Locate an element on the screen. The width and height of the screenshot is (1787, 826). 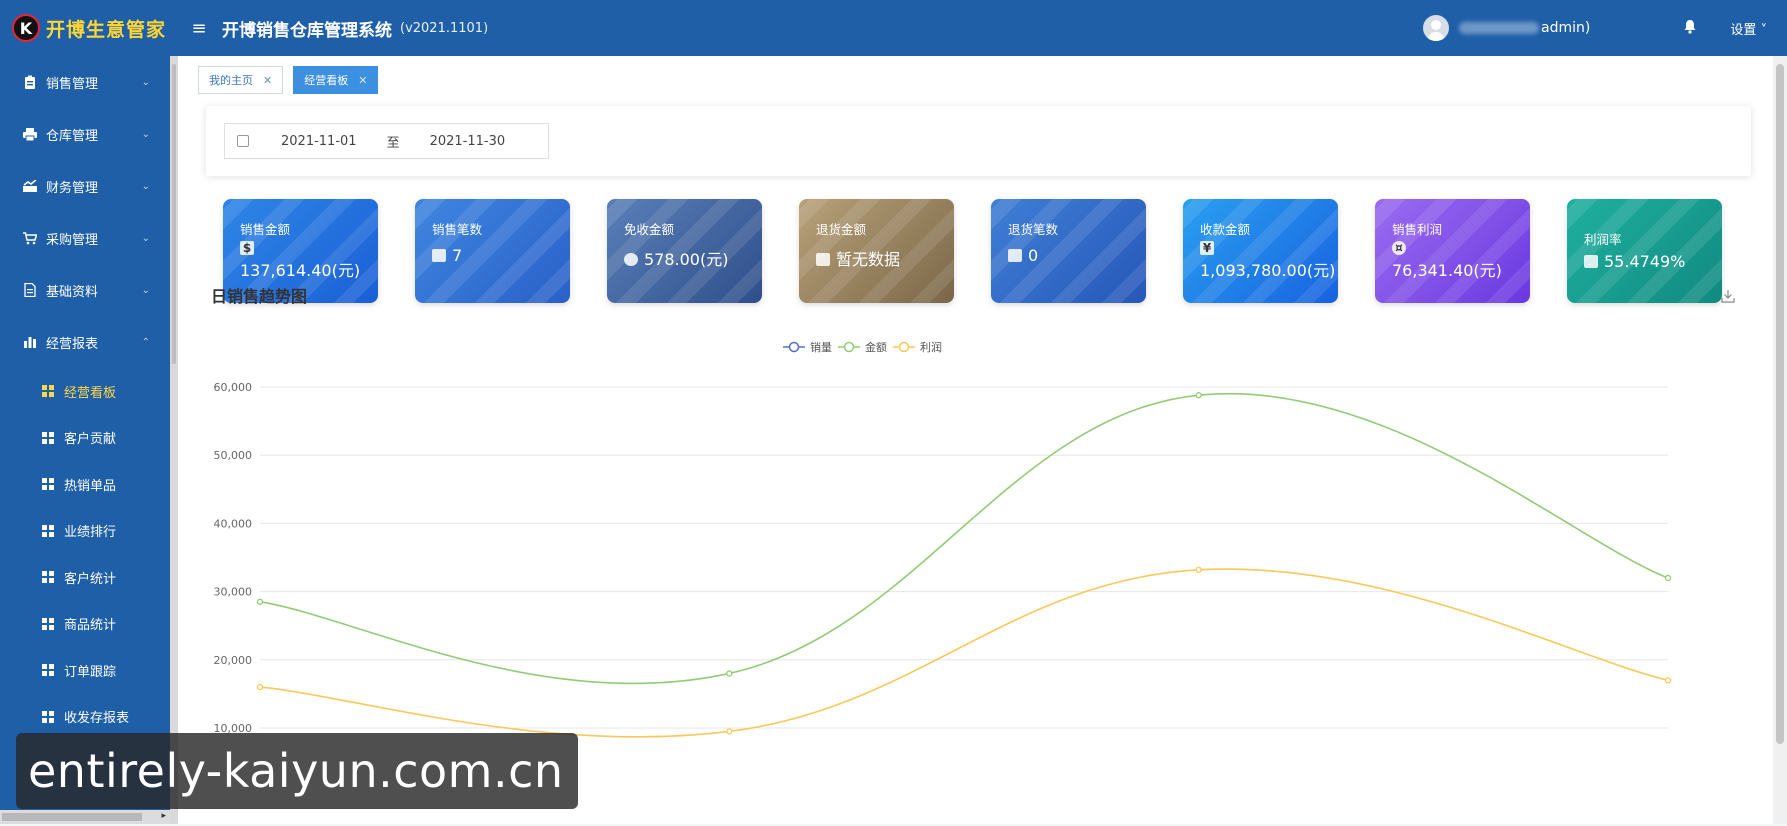
money-icon is located at coordinates (1591, 261).